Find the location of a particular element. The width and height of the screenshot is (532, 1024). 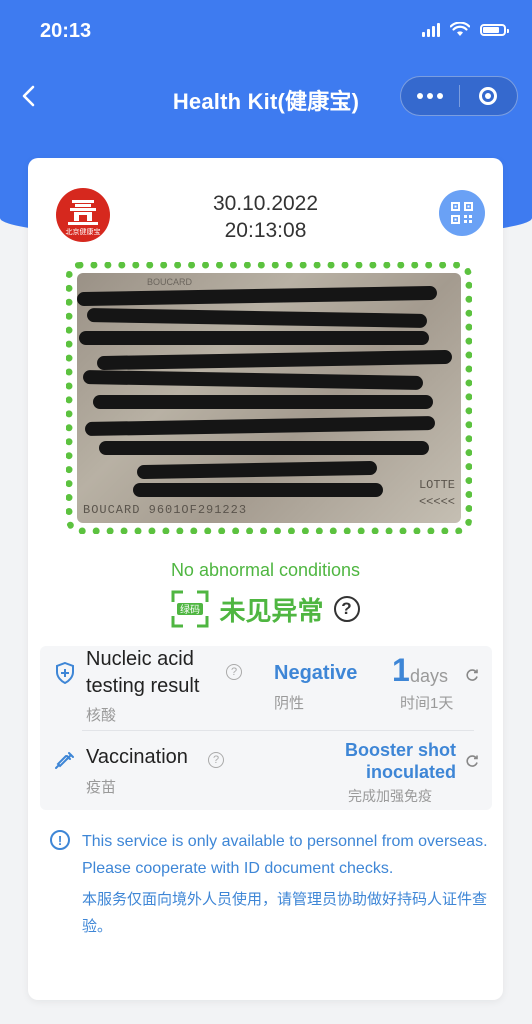

shield-plus-icon is located at coordinates (65, 673).